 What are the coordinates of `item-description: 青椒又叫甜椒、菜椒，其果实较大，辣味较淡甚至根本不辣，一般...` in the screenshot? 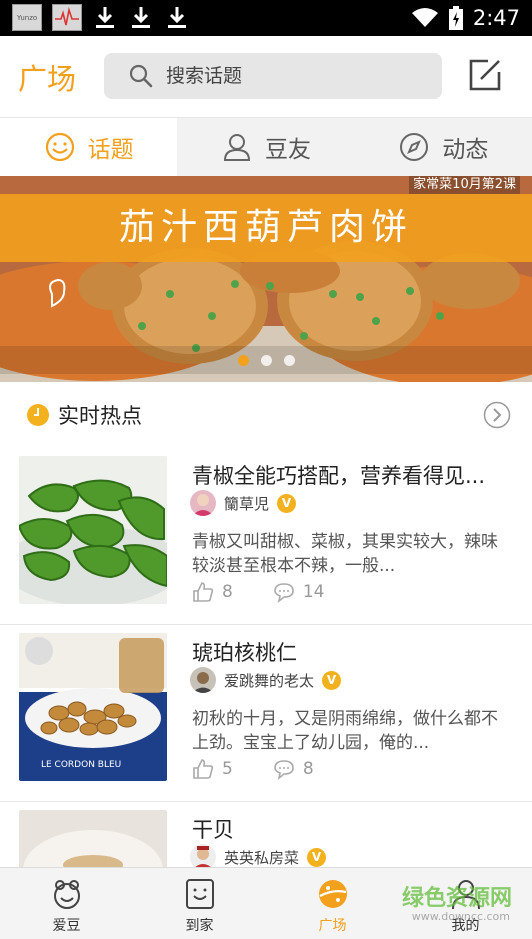 It's located at (345, 554).